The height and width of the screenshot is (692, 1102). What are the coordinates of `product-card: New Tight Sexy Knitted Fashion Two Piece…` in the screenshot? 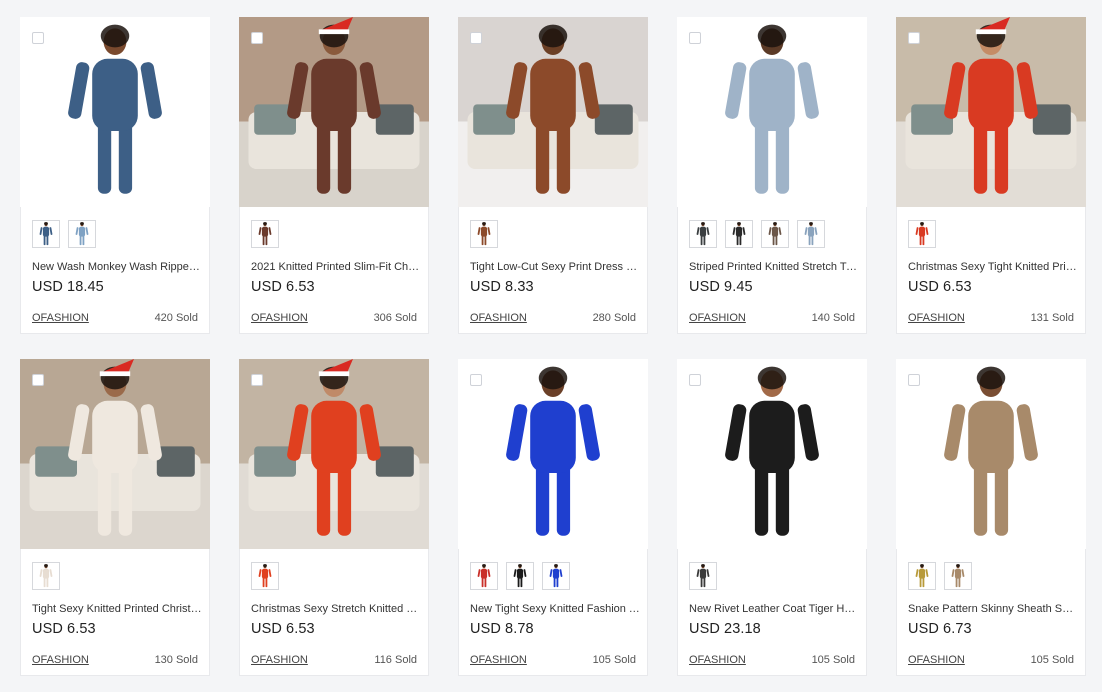 It's located at (553, 517).